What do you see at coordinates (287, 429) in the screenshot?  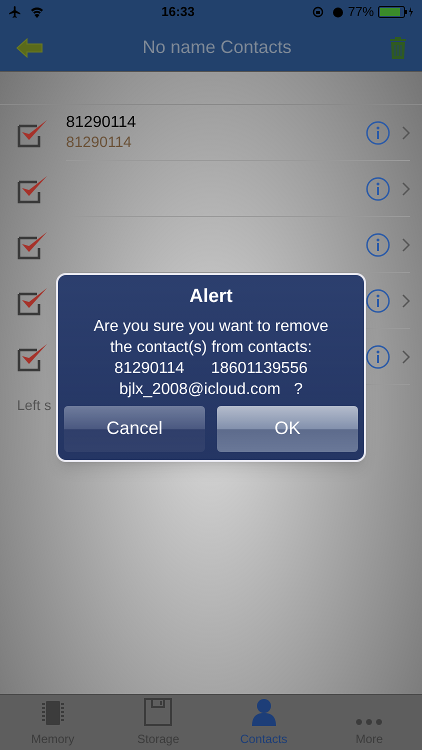 I see `ok-button: OK` at bounding box center [287, 429].